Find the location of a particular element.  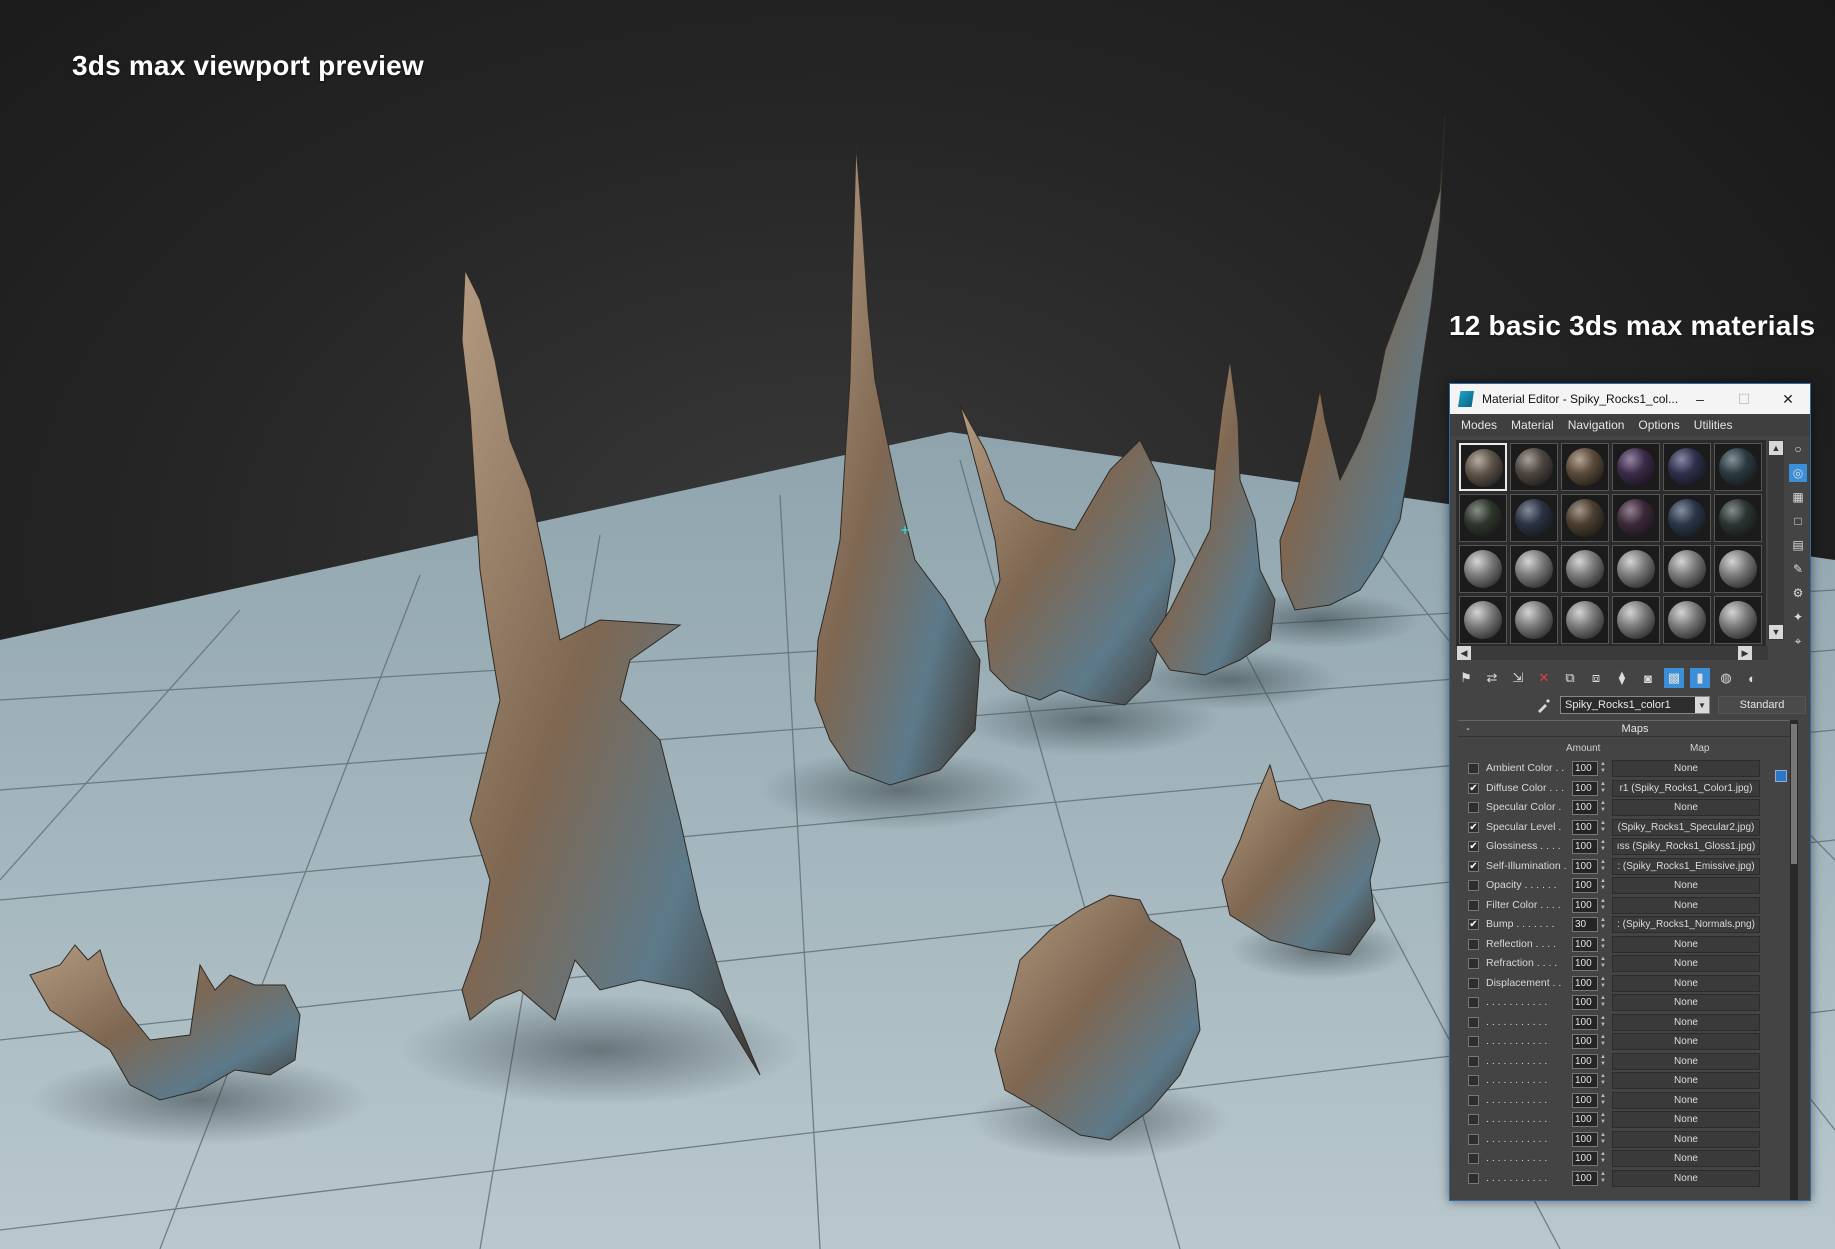

background-icon: ▦ is located at coordinates (1798, 497).